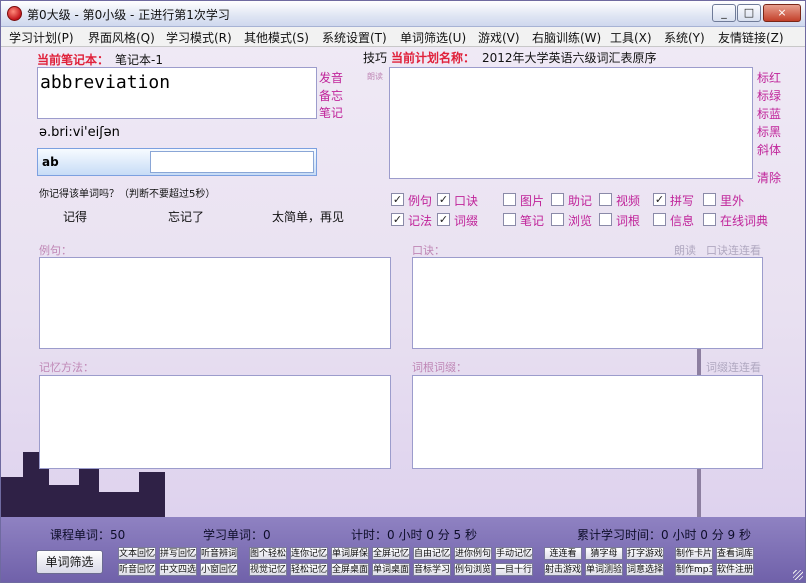 The width and height of the screenshot is (806, 583). I want to click on mark-green-link: 标绿, so click(769, 95).